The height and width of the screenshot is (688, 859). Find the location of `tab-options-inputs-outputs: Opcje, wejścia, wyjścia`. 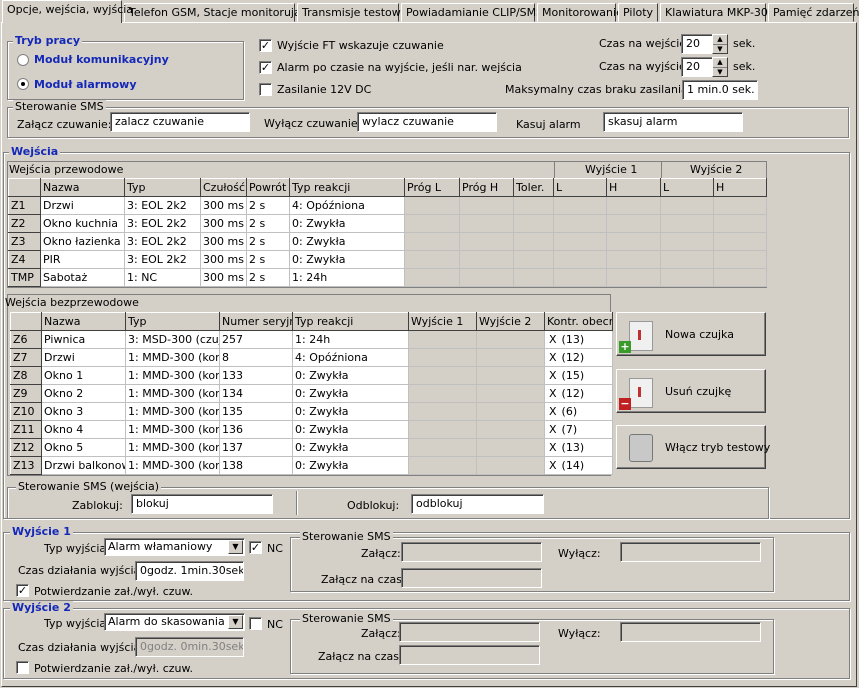

tab-options-inputs-outputs: Opcje, wejścia, wyjścia is located at coordinates (67, 11).